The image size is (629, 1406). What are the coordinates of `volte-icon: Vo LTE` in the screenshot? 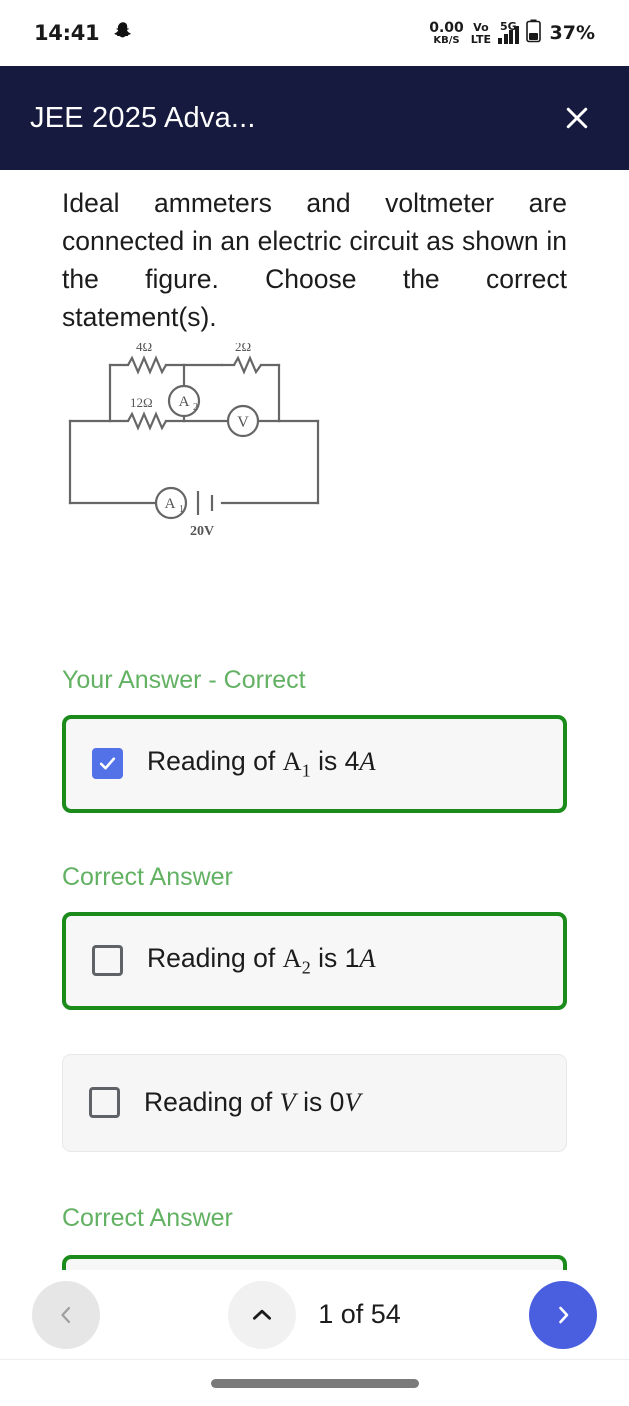 It's located at (481, 33).